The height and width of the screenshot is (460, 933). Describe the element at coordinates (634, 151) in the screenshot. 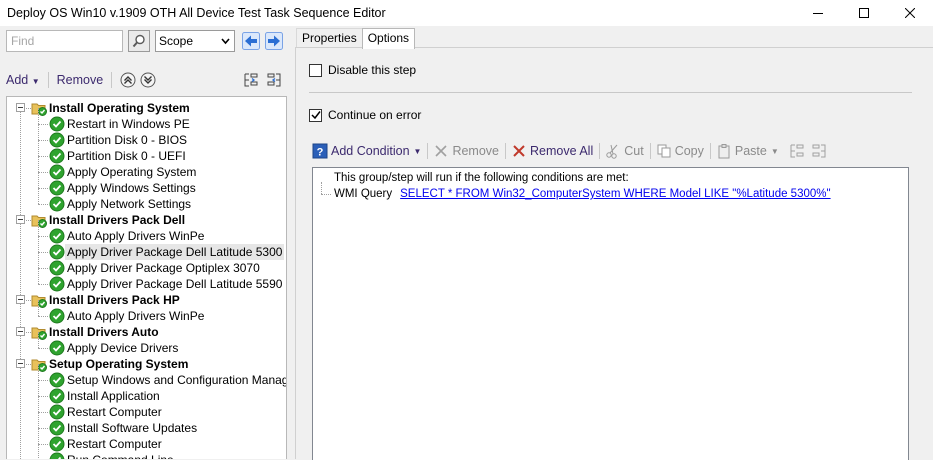

I see `cut-label: Cut` at that location.